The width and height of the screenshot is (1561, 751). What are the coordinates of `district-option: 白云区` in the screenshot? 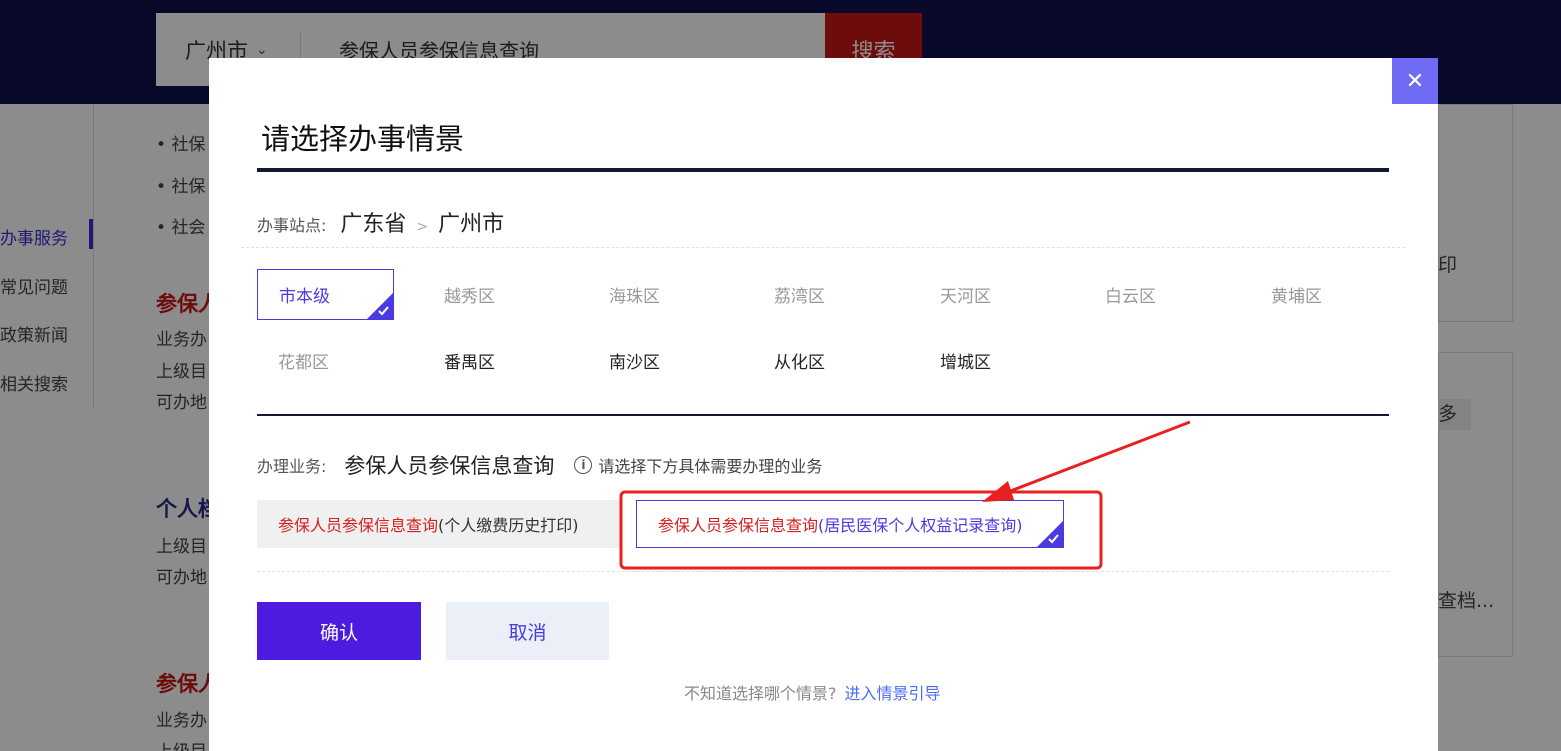 It's located at (1152, 294).